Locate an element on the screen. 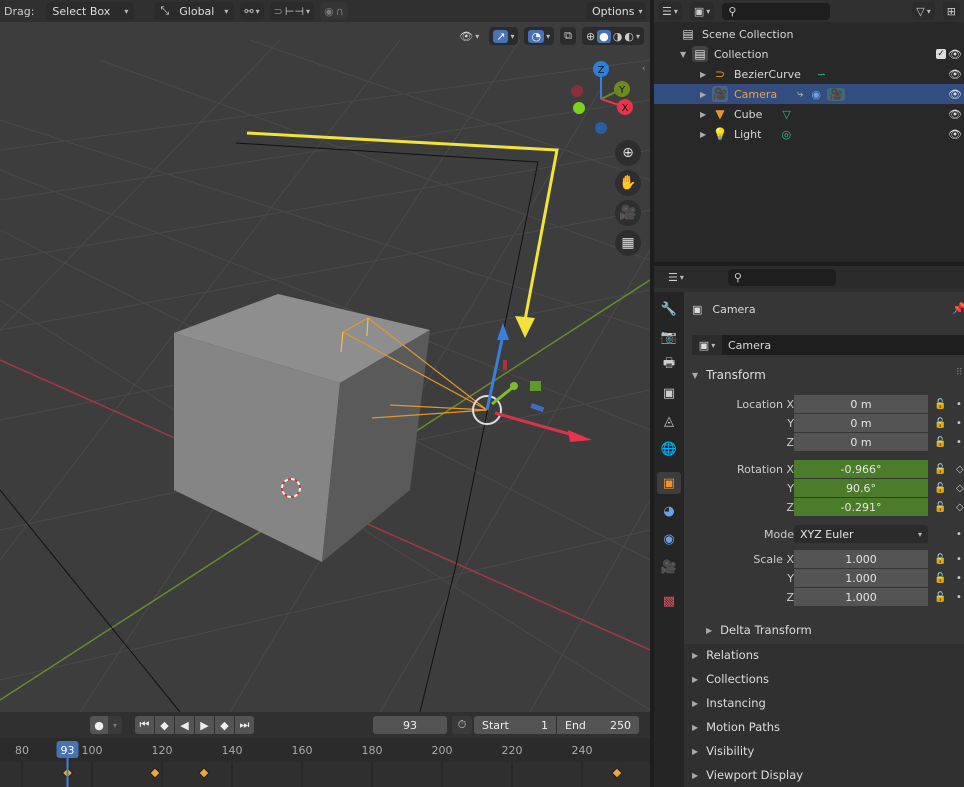 The height and width of the screenshot is (787, 964). transform-panel-header: ▼ Transform is located at coordinates (729, 375).